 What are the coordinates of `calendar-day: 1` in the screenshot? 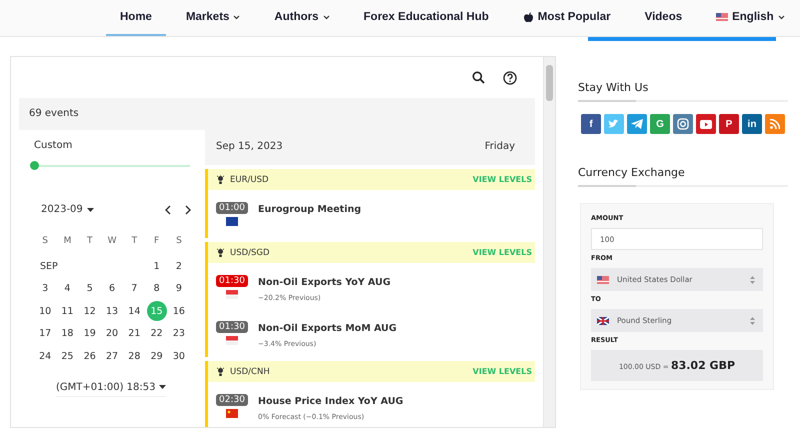 It's located at (156, 266).